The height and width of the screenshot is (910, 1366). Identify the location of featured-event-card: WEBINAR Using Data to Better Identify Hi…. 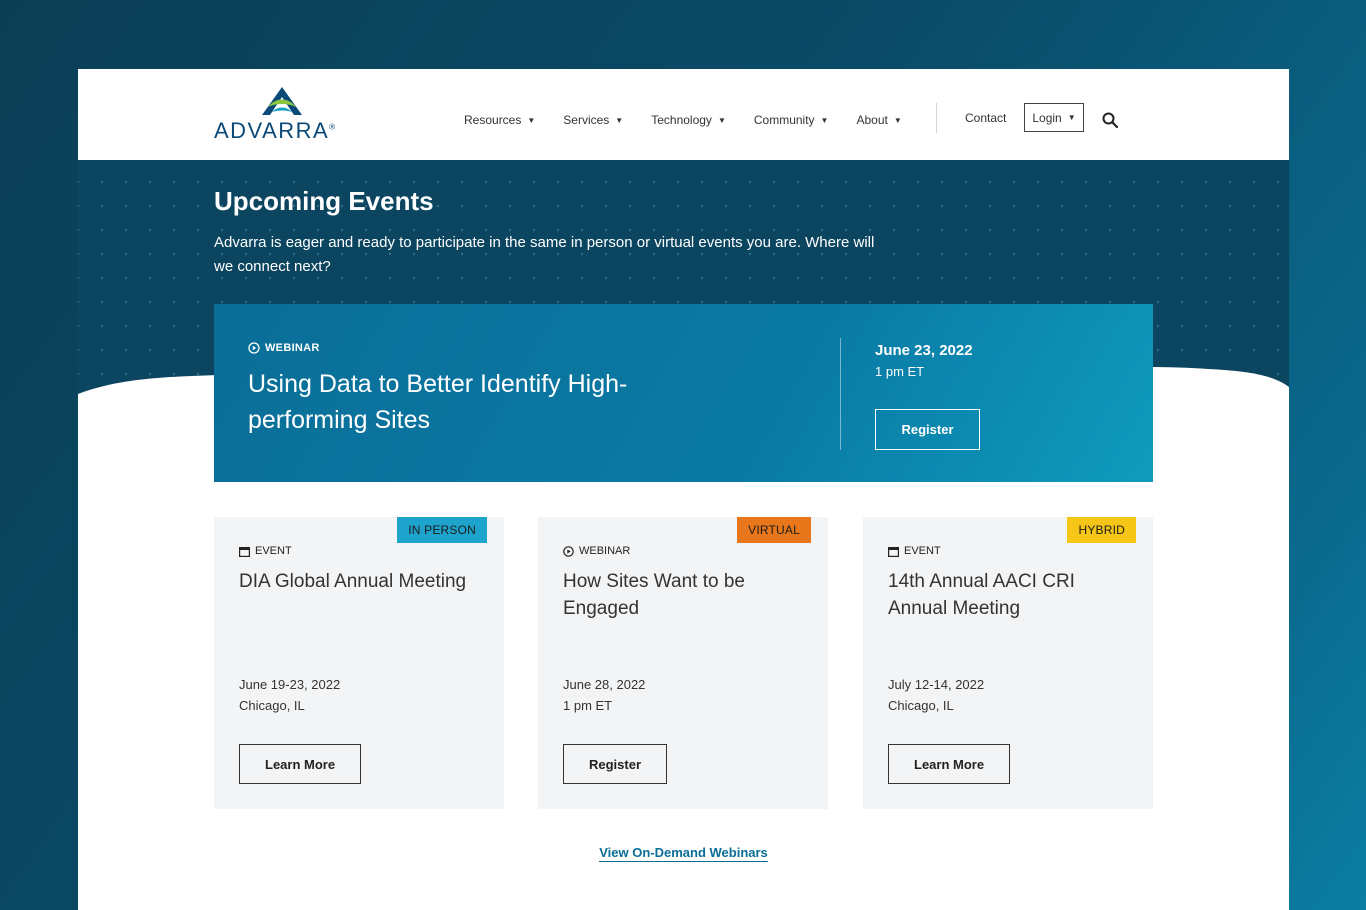
(683, 393).